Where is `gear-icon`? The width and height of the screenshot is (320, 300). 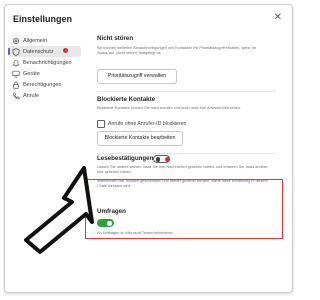
gear-icon is located at coordinates (16, 41).